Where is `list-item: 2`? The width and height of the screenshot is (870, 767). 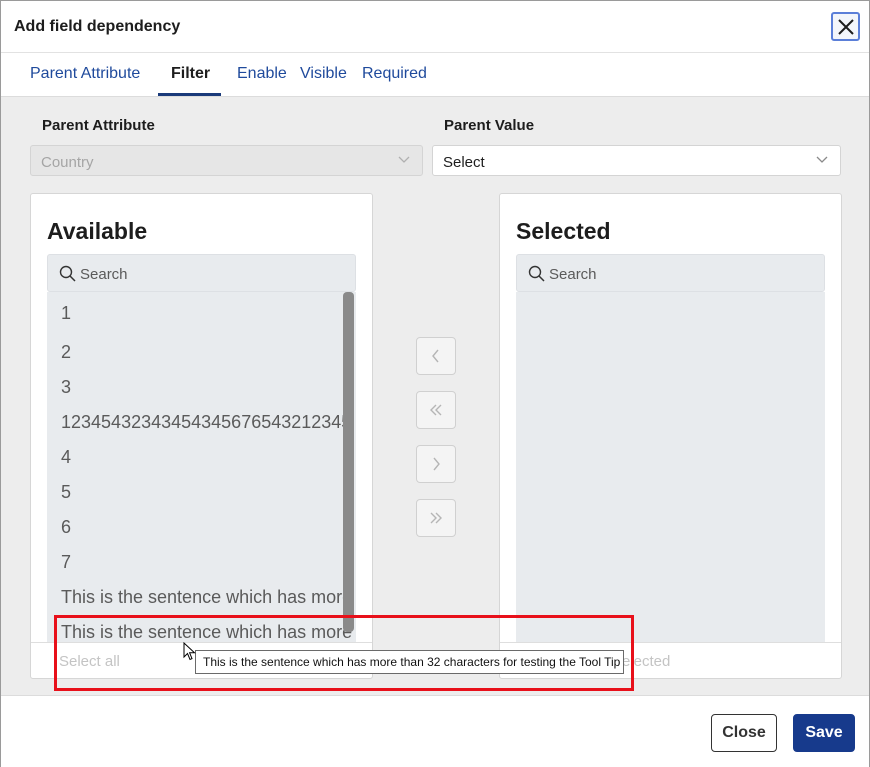
list-item: 2 is located at coordinates (201, 352).